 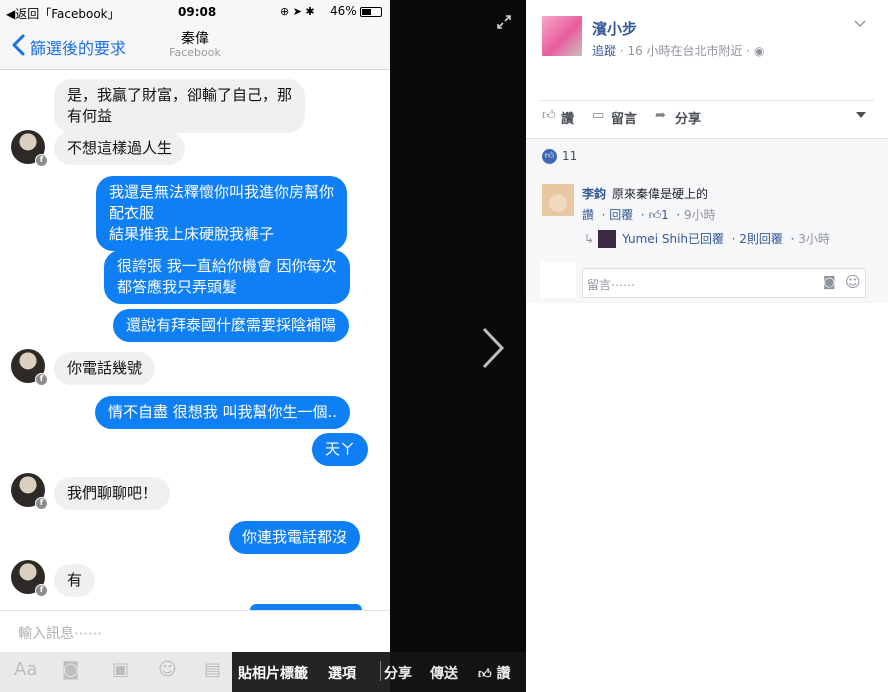 What do you see at coordinates (567, 117) in the screenshot?
I see `post-like-button: 讚` at bounding box center [567, 117].